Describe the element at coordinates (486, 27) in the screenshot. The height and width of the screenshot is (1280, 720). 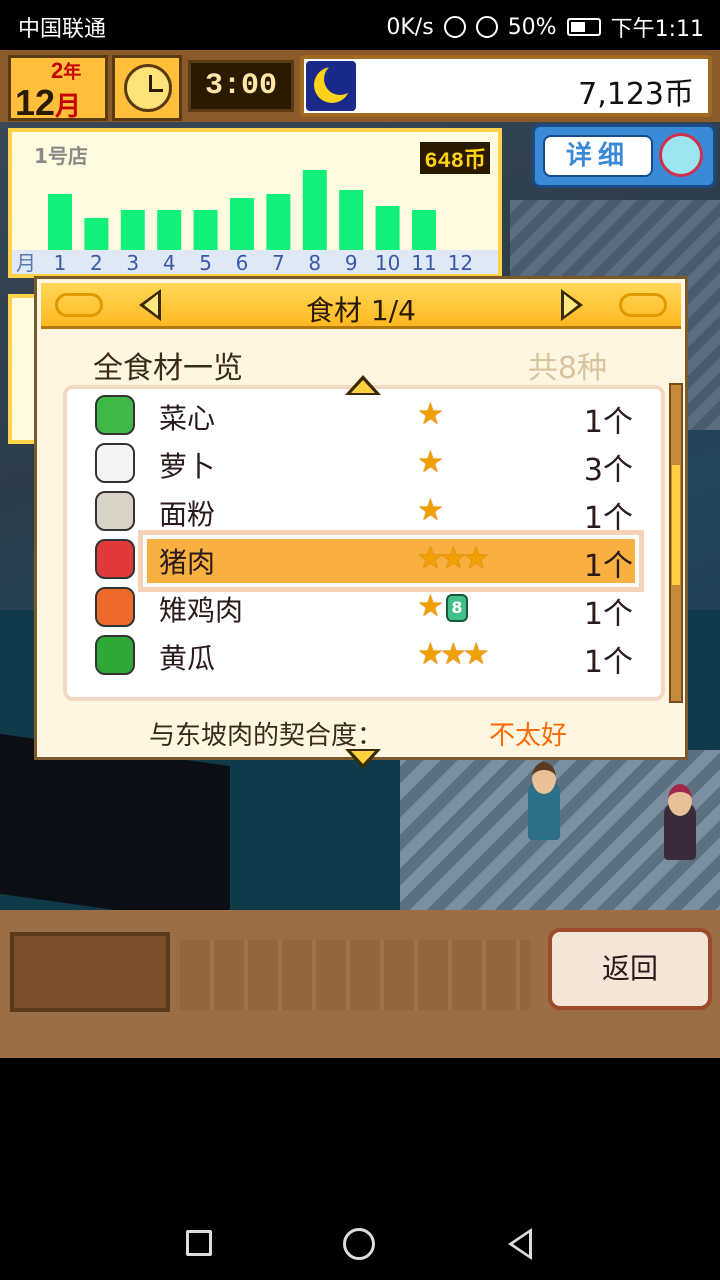
I see `eye-icon` at that location.